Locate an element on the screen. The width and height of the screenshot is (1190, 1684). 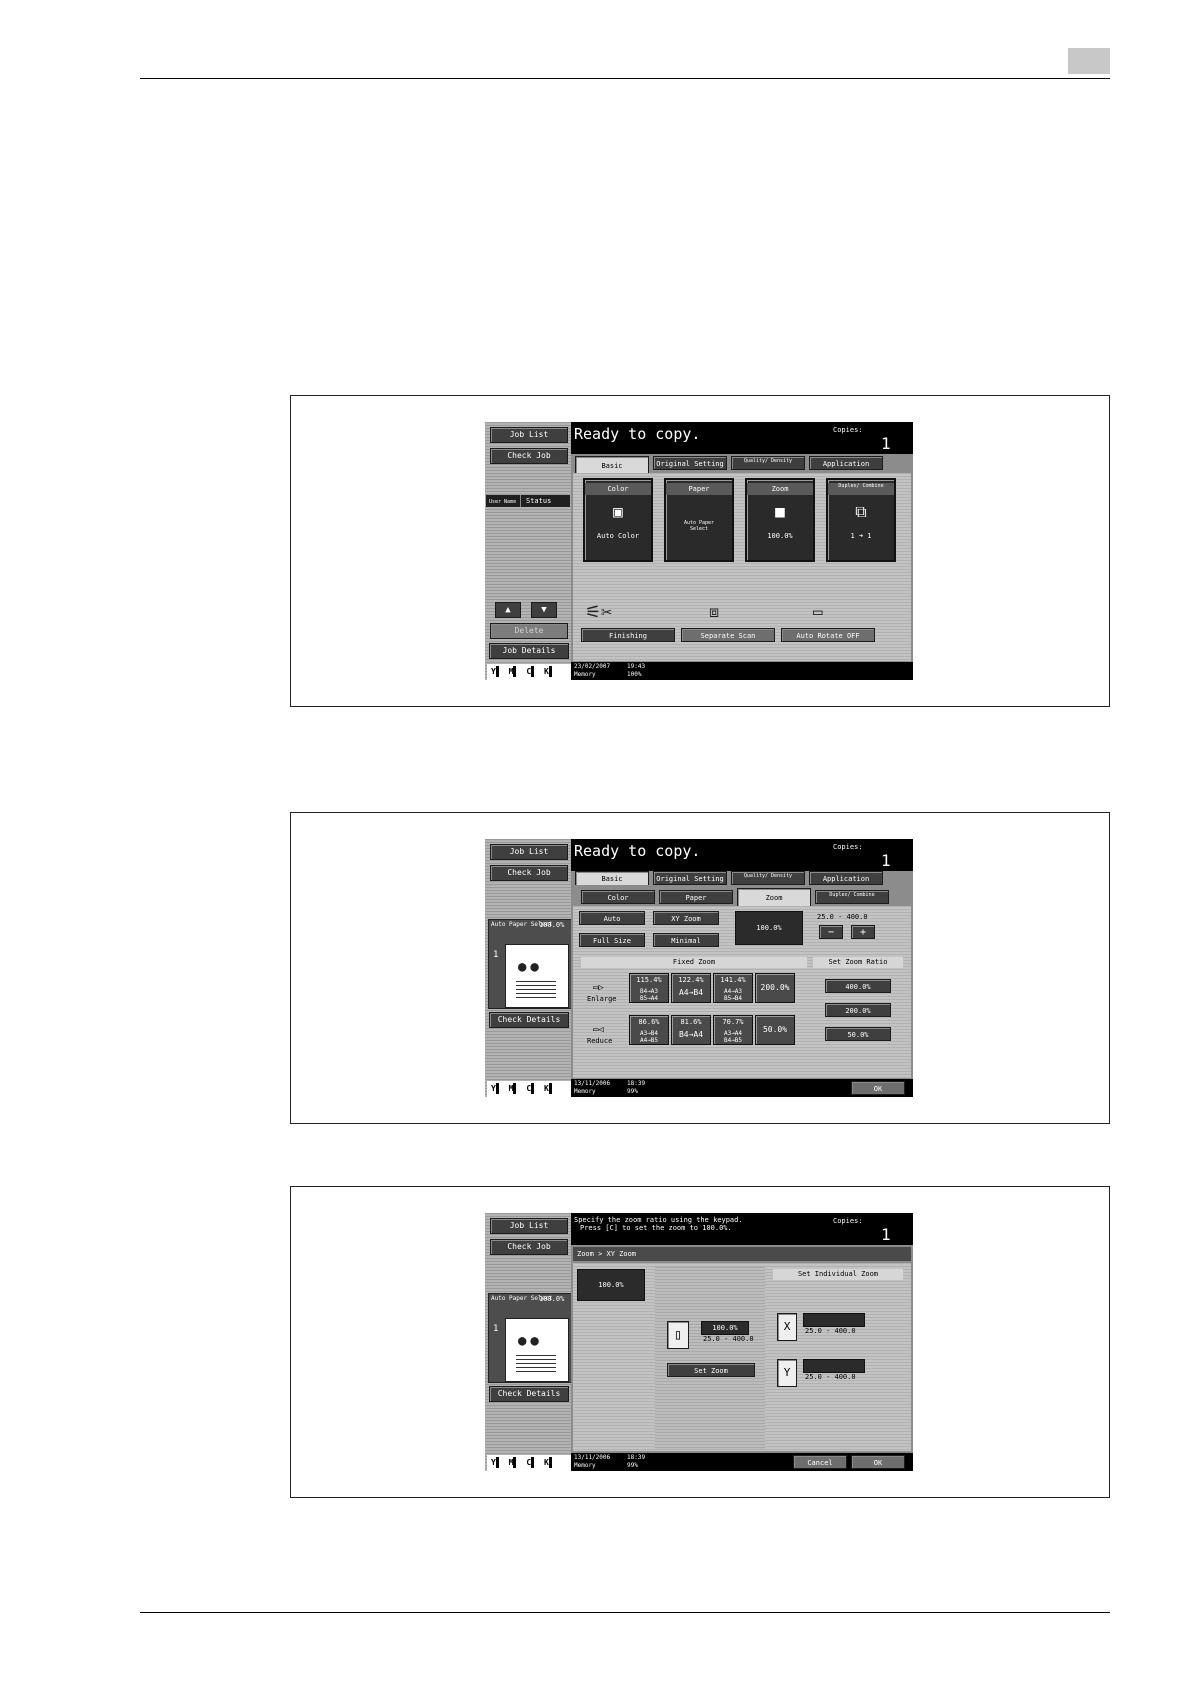
status-header: Ready to copy. Copies: 1 is located at coordinates (742, 438).